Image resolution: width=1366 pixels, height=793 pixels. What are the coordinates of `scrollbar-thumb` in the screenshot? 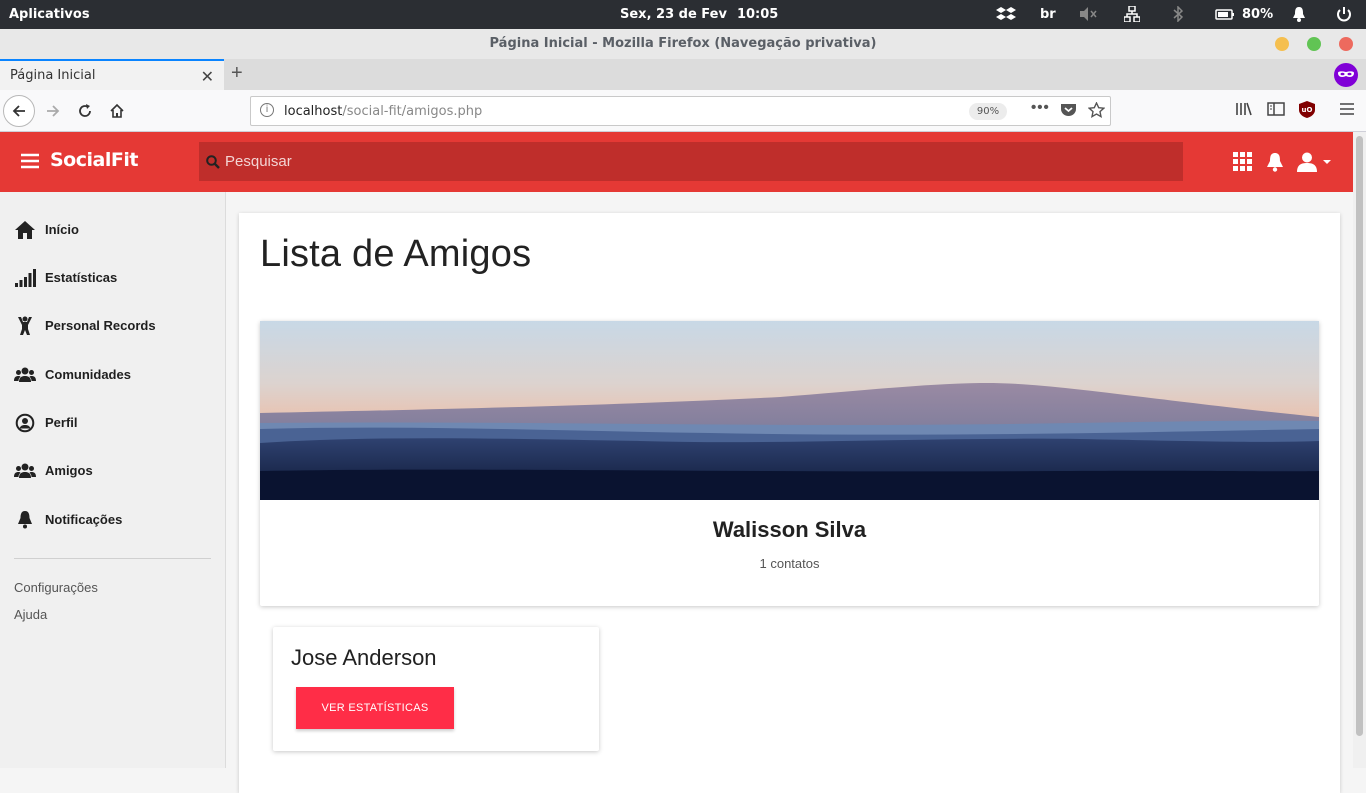 It's located at (1359, 436).